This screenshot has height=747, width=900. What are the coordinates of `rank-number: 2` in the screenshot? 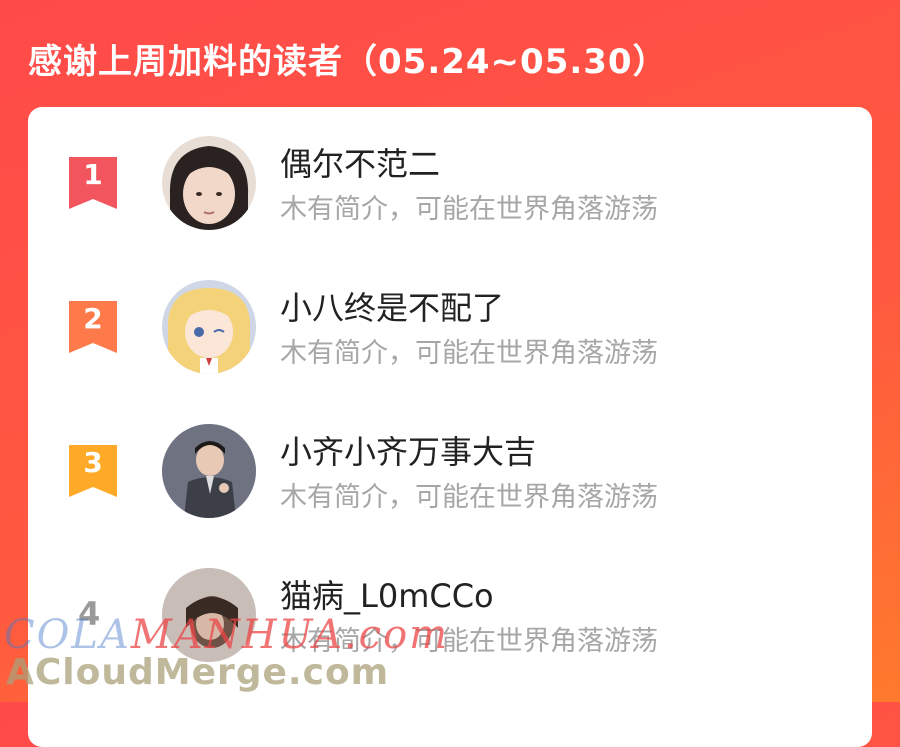 It's located at (93, 318).